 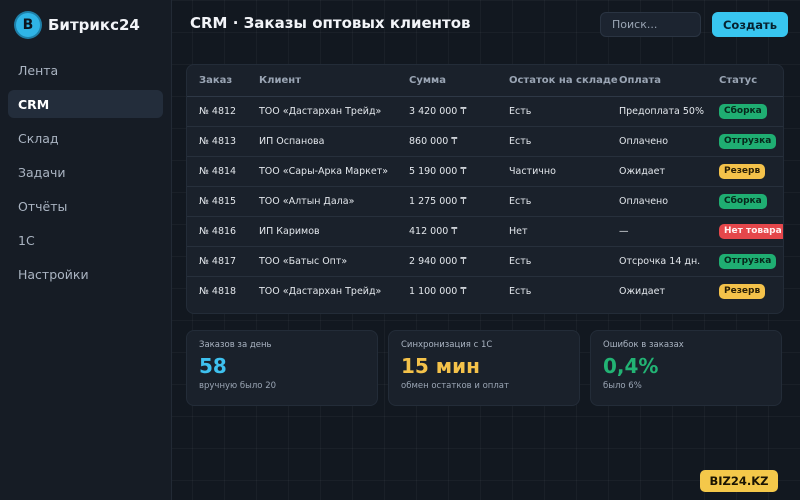 I want to click on stat-value: 0,4%, so click(x=631, y=366).